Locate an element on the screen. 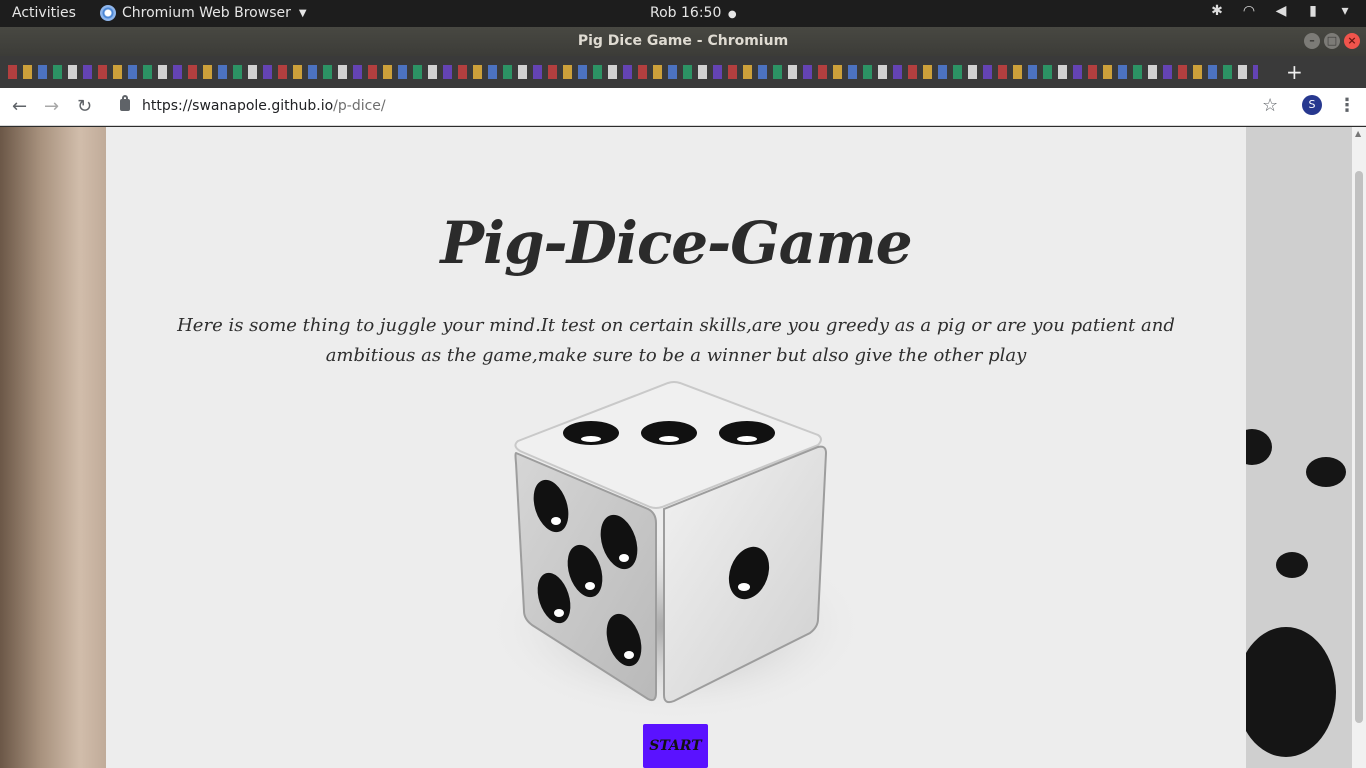  clock-label: Rob 16:50 is located at coordinates (686, 13).